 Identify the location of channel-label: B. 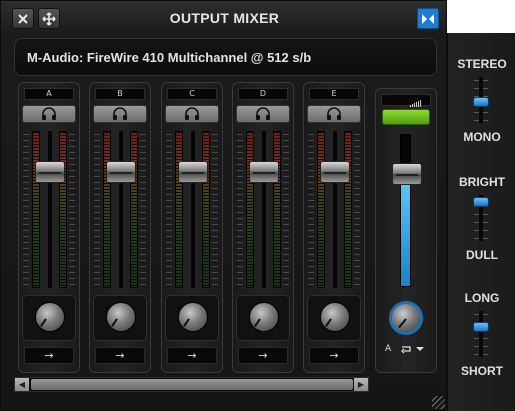
(120, 94).